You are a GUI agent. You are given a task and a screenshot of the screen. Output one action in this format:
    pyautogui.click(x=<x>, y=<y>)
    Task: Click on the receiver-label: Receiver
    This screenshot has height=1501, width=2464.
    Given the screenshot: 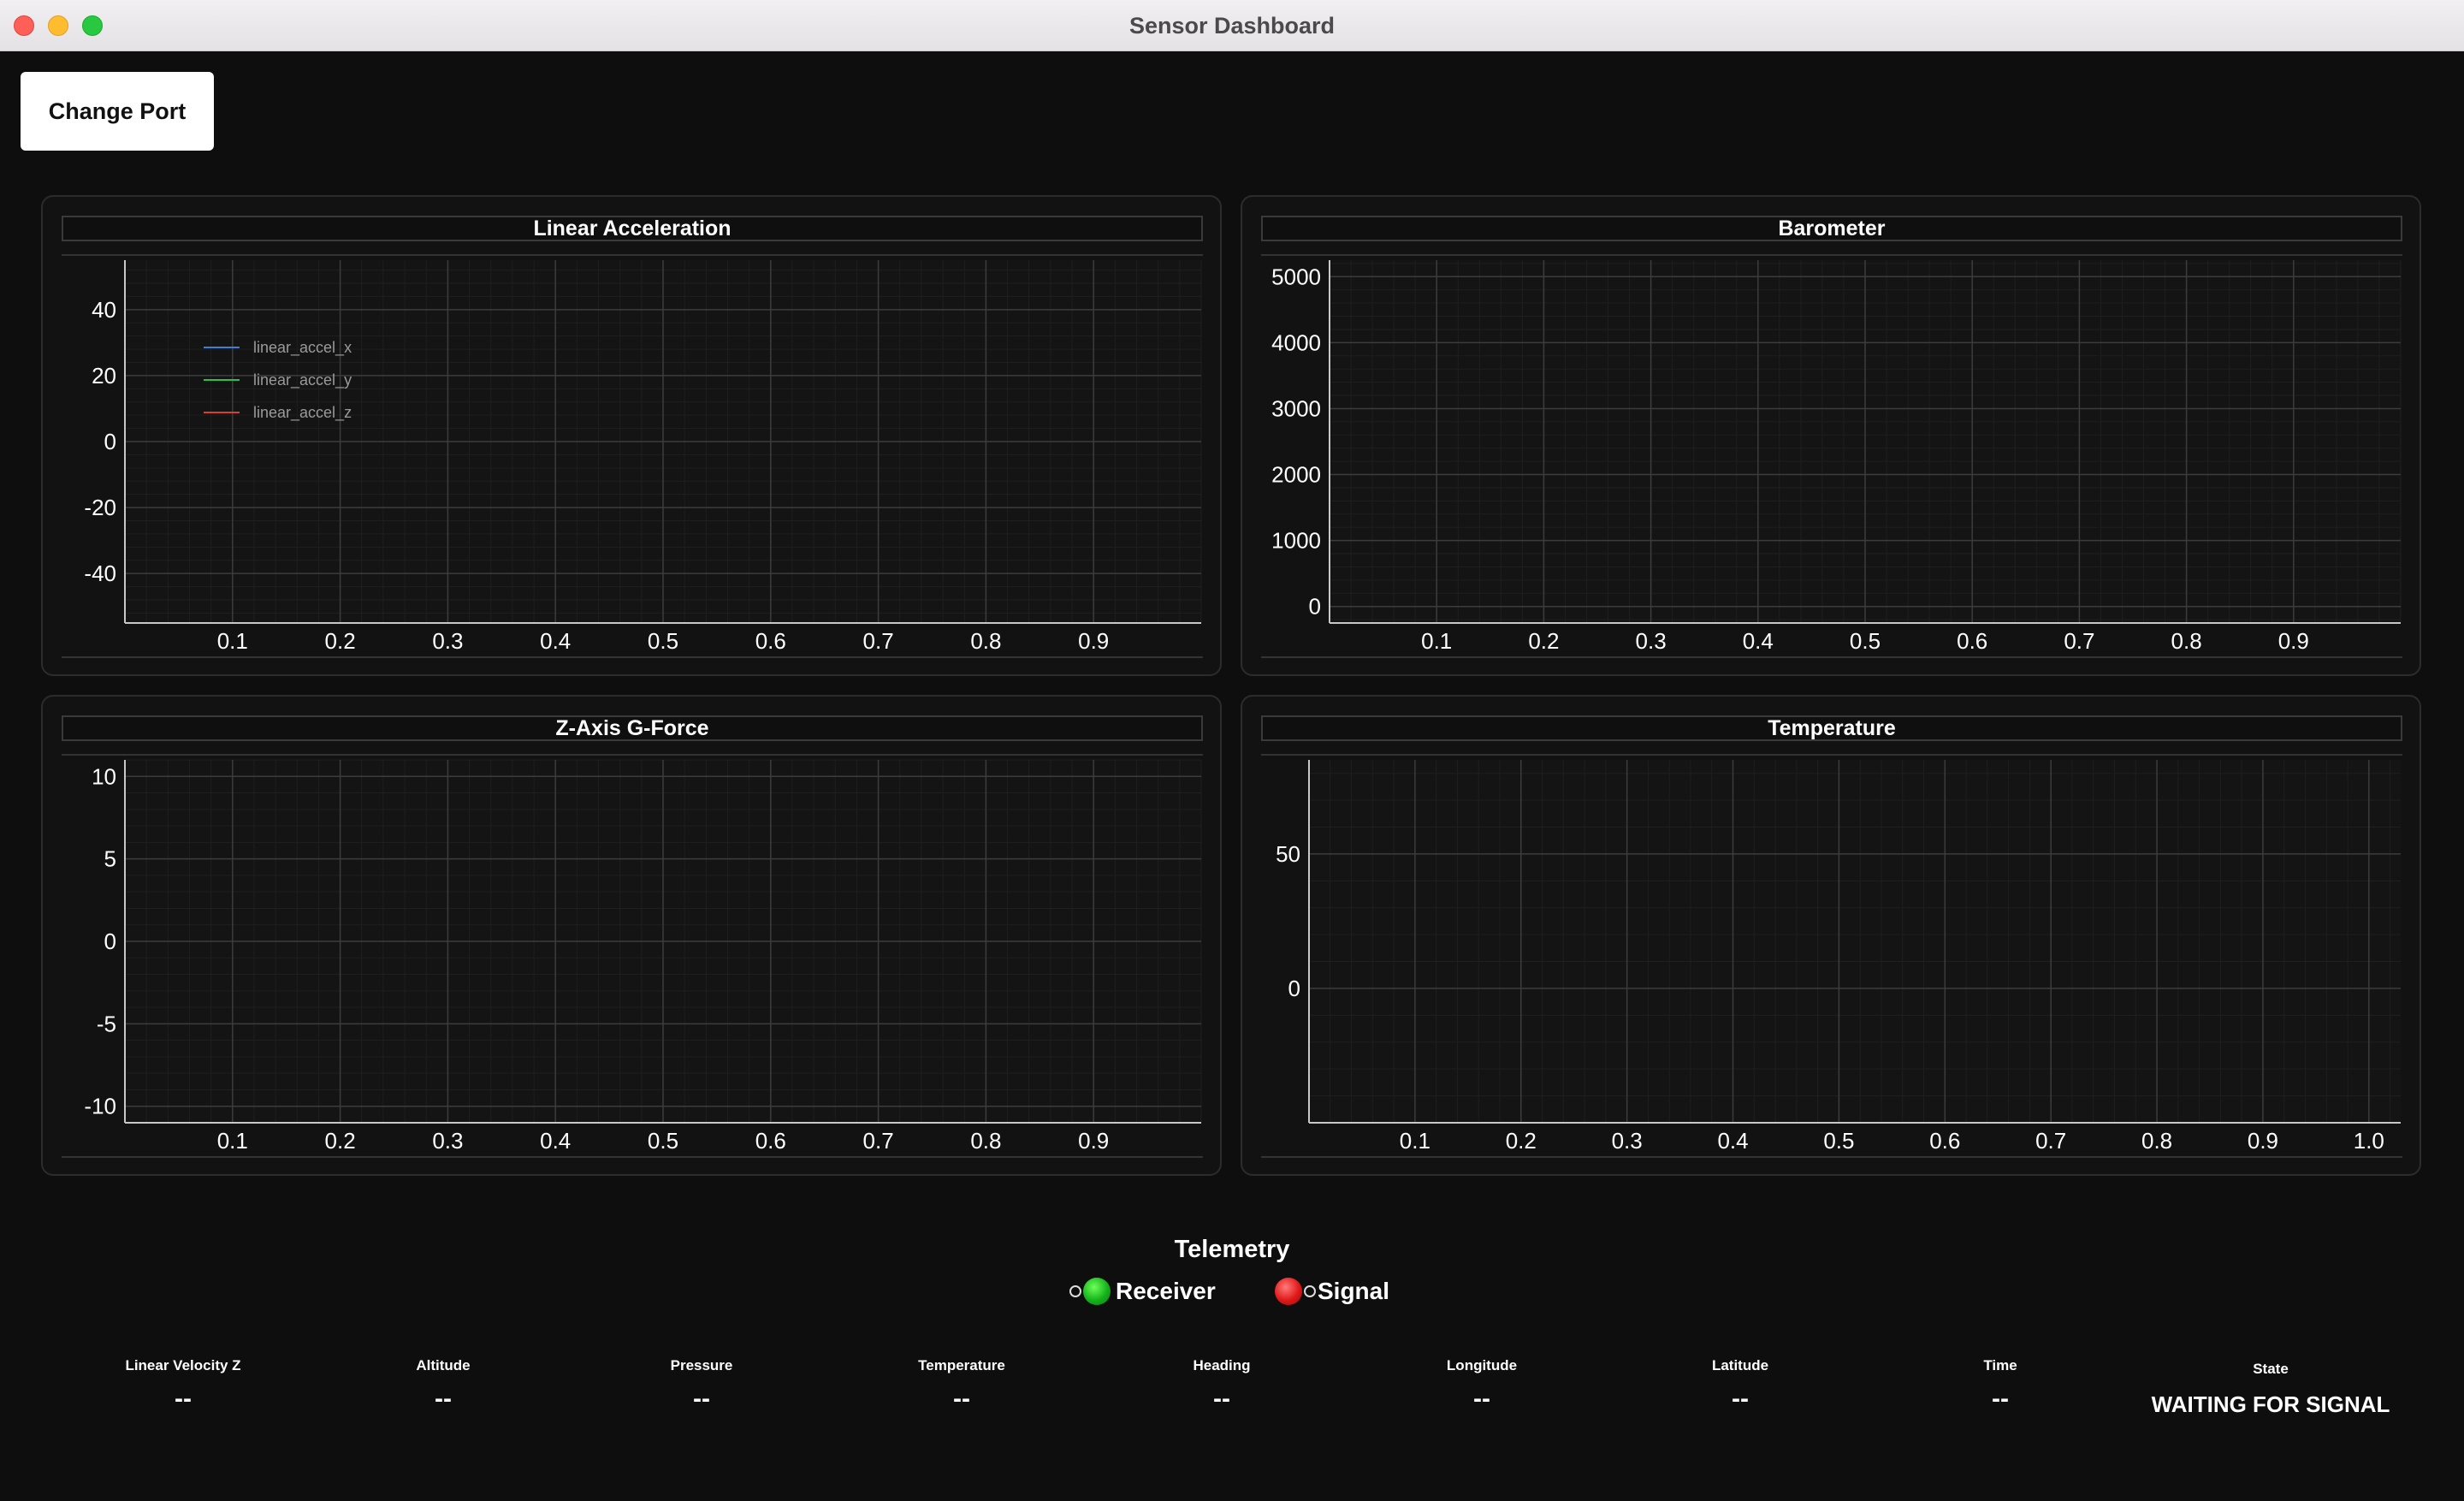 What is the action you would take?
    pyautogui.click(x=1166, y=1291)
    